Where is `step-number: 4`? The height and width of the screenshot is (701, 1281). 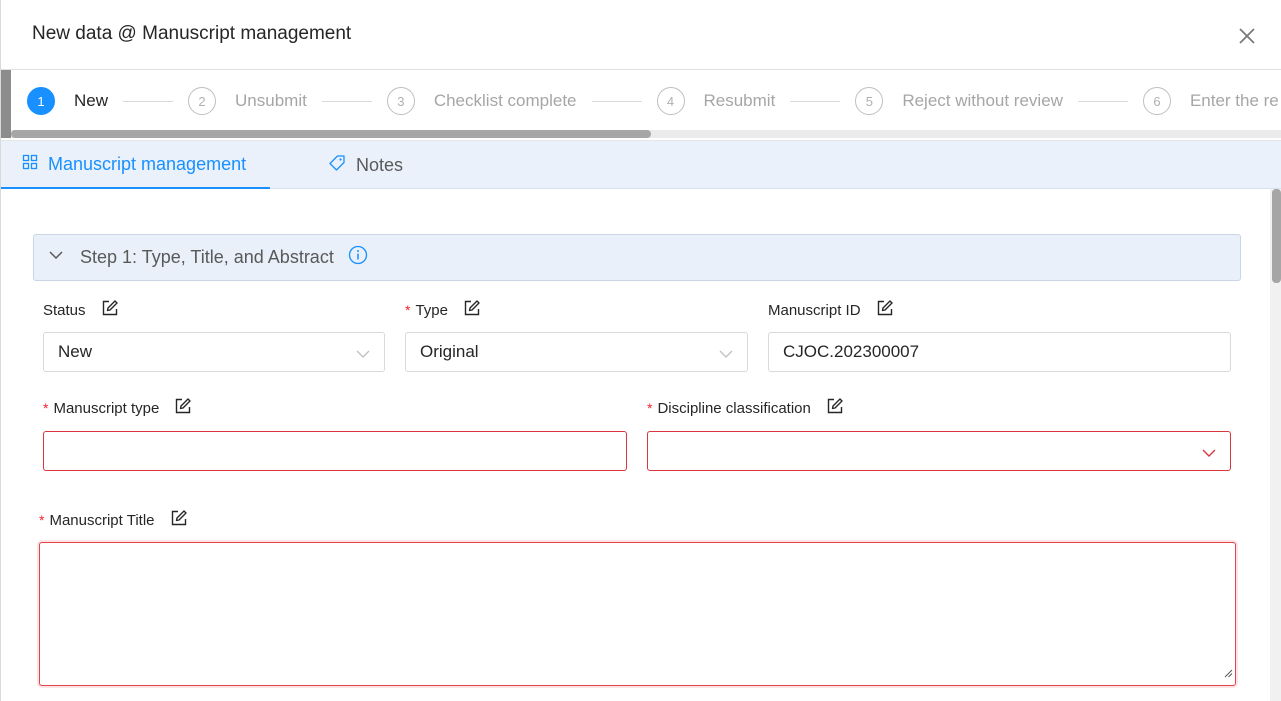
step-number: 4 is located at coordinates (670, 101).